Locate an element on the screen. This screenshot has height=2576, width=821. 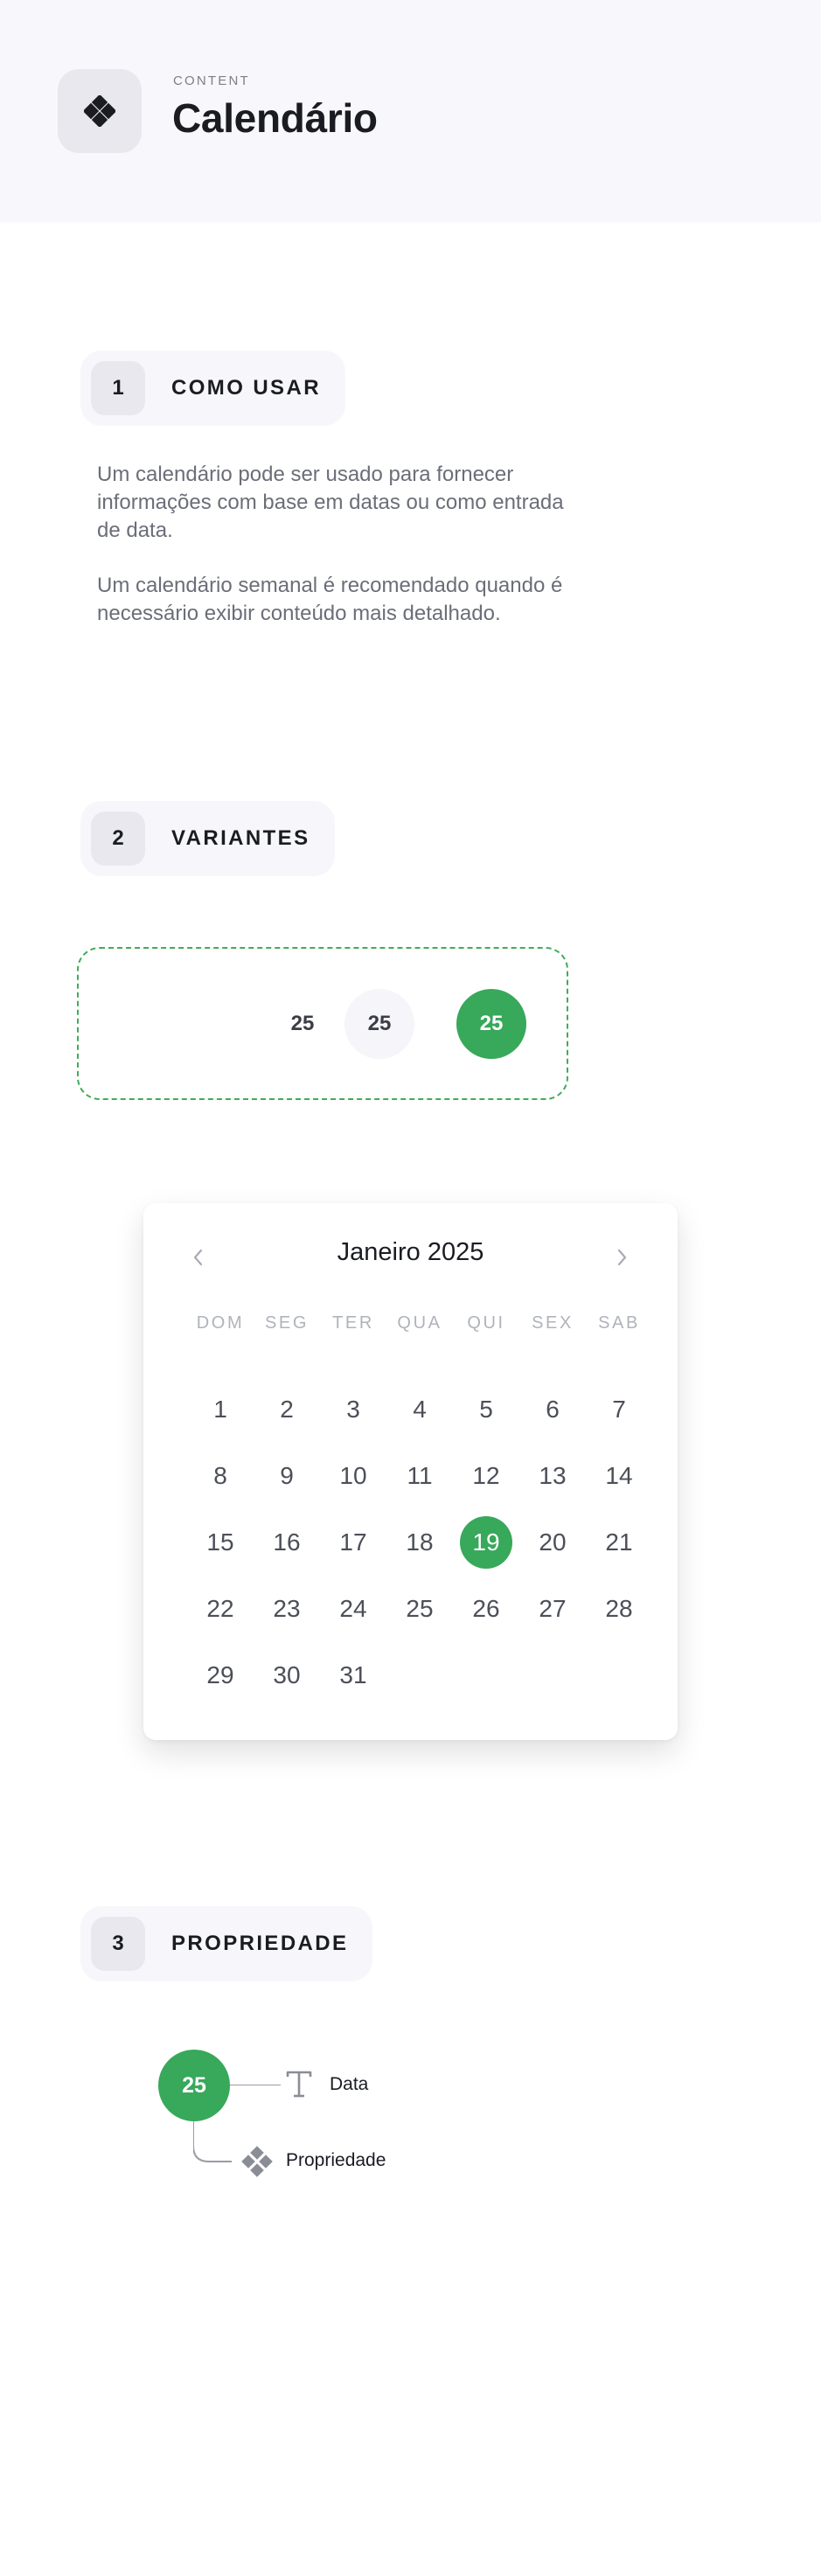
calendar-day-selected: 19 is located at coordinates (486, 1542).